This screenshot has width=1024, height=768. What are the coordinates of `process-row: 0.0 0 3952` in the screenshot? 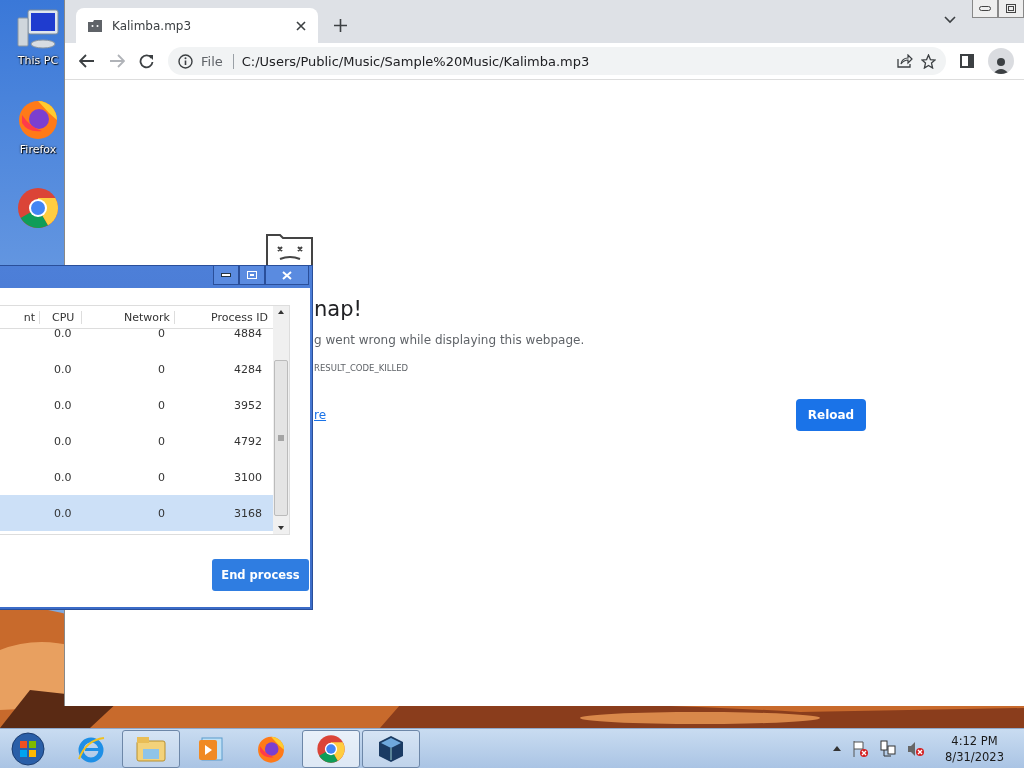 It's located at (136, 405).